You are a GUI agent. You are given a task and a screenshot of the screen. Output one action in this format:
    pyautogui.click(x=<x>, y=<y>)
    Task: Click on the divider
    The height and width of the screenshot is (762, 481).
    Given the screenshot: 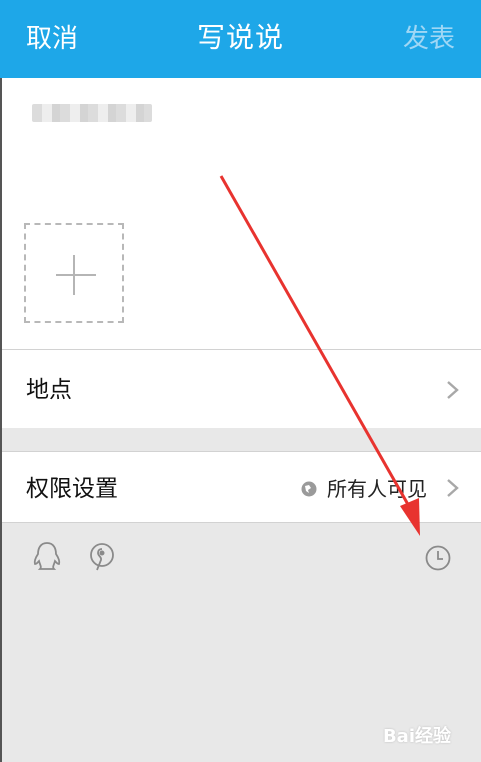 What is the action you would take?
    pyautogui.click(x=241, y=522)
    